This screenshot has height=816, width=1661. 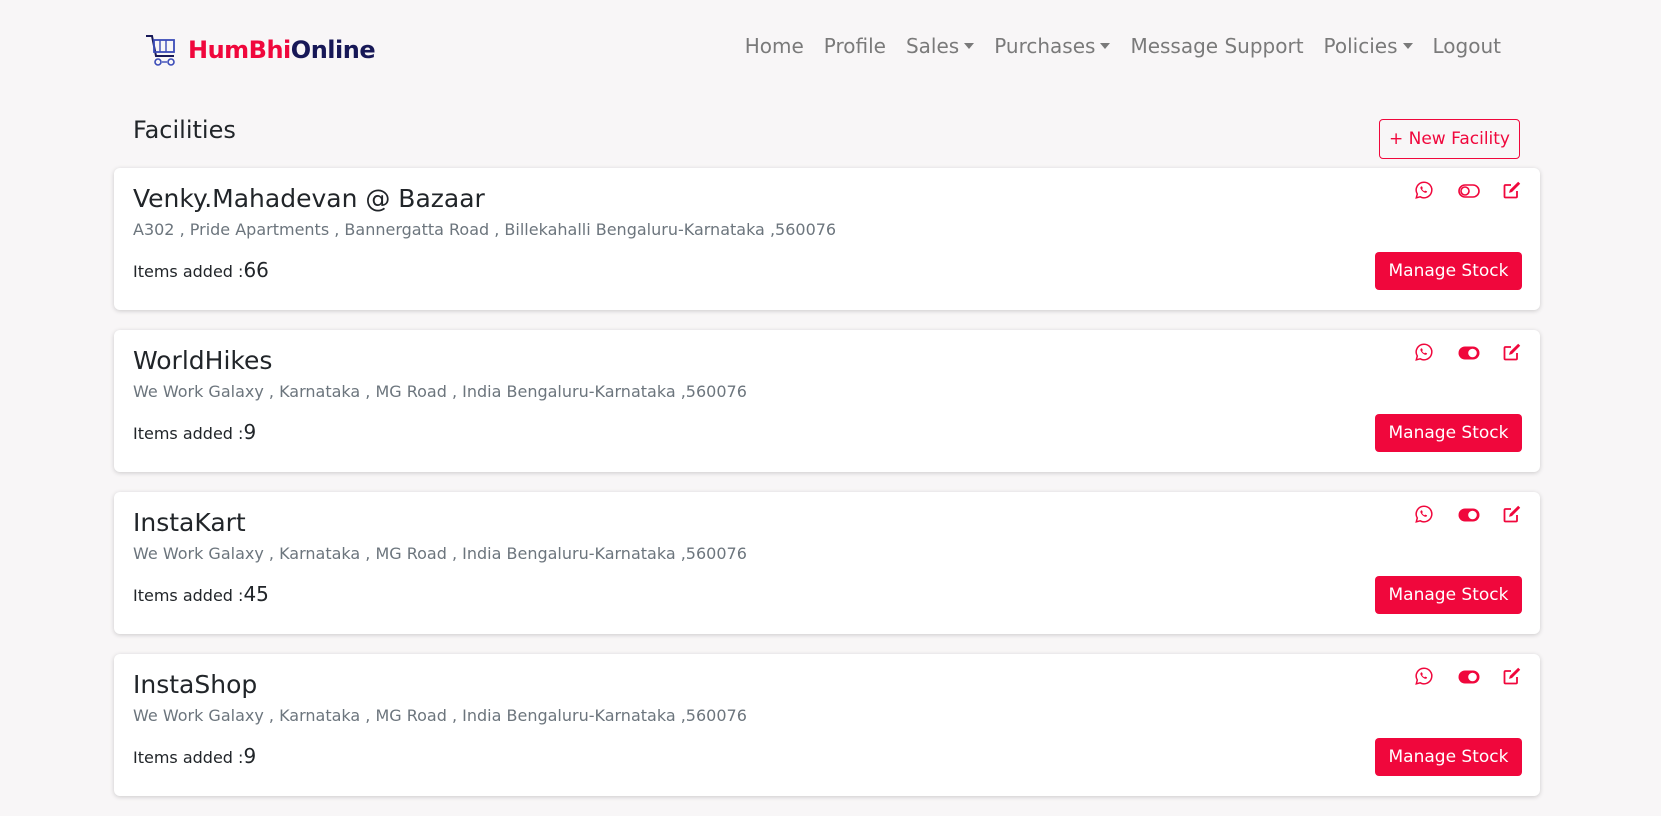 I want to click on items-added-count: 66, so click(x=256, y=270).